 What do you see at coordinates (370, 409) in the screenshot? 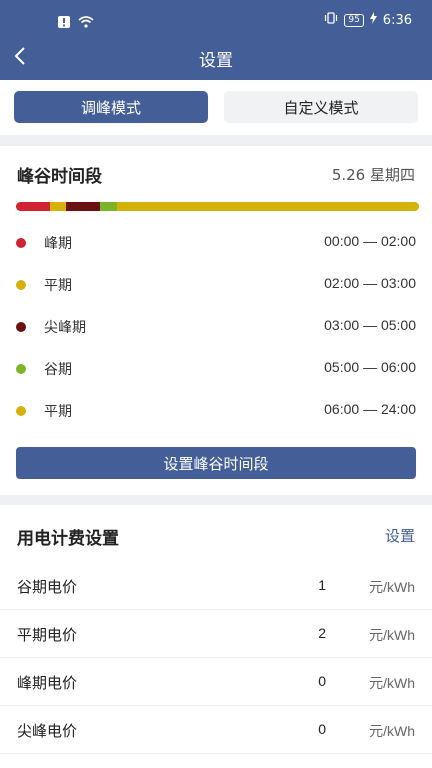
I see `period-time: 06:00 — 24:00` at bounding box center [370, 409].